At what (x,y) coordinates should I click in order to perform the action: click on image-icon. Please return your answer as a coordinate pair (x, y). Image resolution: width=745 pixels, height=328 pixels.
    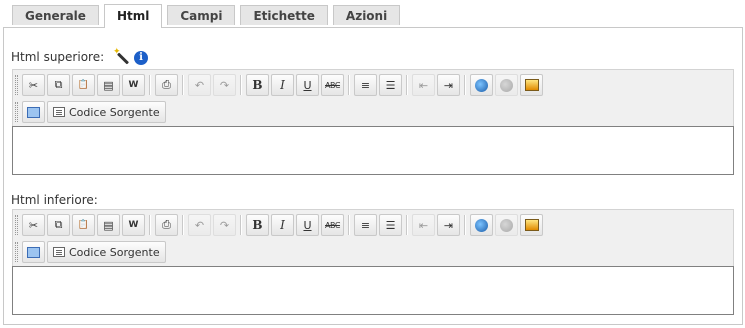
    Looking at the image, I should click on (531, 225).